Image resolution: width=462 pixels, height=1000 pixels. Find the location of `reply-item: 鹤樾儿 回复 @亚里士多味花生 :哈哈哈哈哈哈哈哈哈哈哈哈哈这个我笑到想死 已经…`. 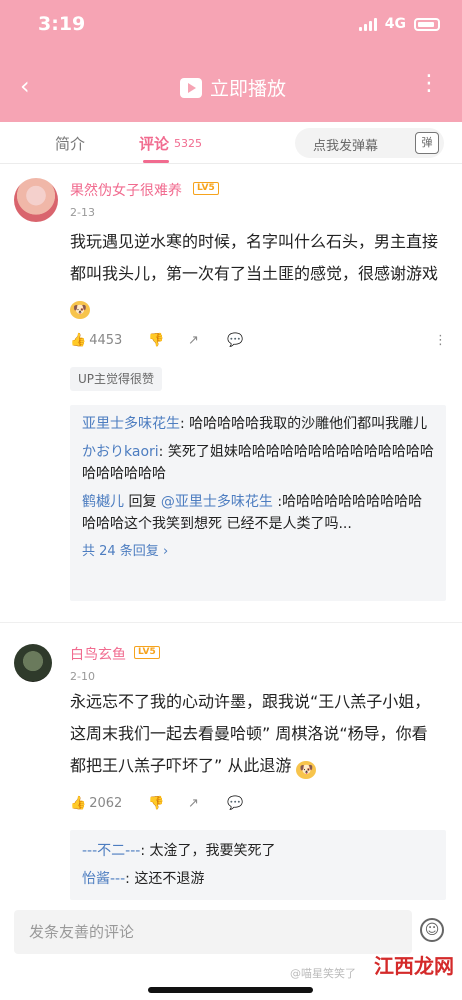

reply-item: 鹤樾儿 回复 @亚里士多味花生 :哈哈哈哈哈哈哈哈哈哈哈哈哈这个我笑到想死 已经… is located at coordinates (258, 513).